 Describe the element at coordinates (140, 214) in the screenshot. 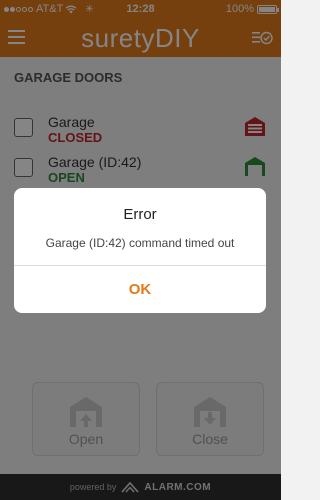

I see `dialog-title: Error` at that location.